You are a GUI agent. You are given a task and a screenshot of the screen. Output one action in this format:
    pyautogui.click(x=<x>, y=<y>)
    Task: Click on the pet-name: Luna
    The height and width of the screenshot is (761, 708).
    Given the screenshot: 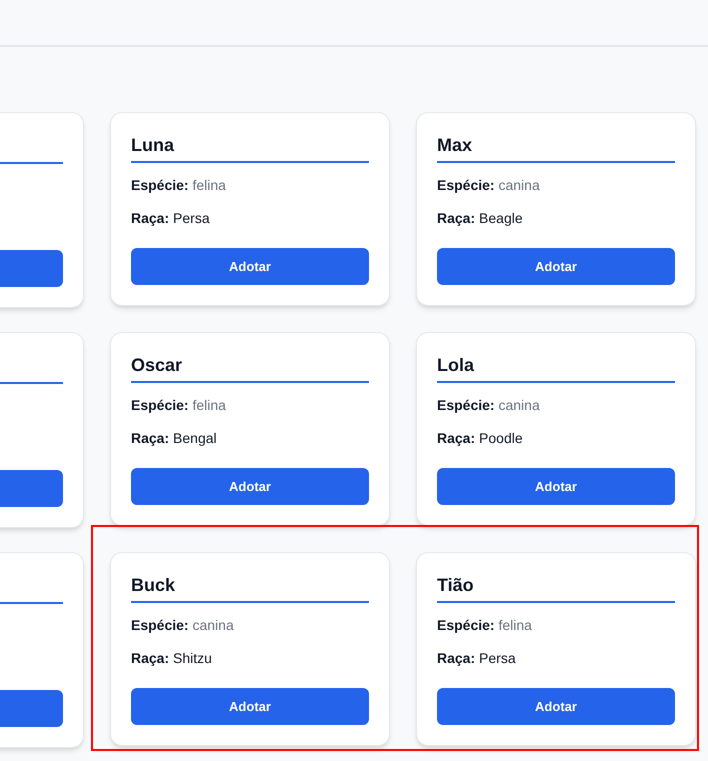 What is the action you would take?
    pyautogui.click(x=250, y=148)
    